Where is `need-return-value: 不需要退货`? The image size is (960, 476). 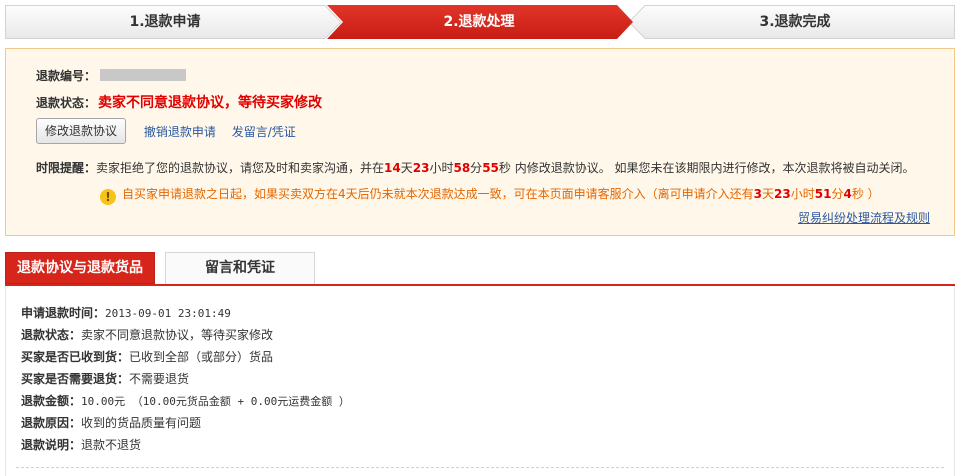 need-return-value: 不需要退货 is located at coordinates (159, 379).